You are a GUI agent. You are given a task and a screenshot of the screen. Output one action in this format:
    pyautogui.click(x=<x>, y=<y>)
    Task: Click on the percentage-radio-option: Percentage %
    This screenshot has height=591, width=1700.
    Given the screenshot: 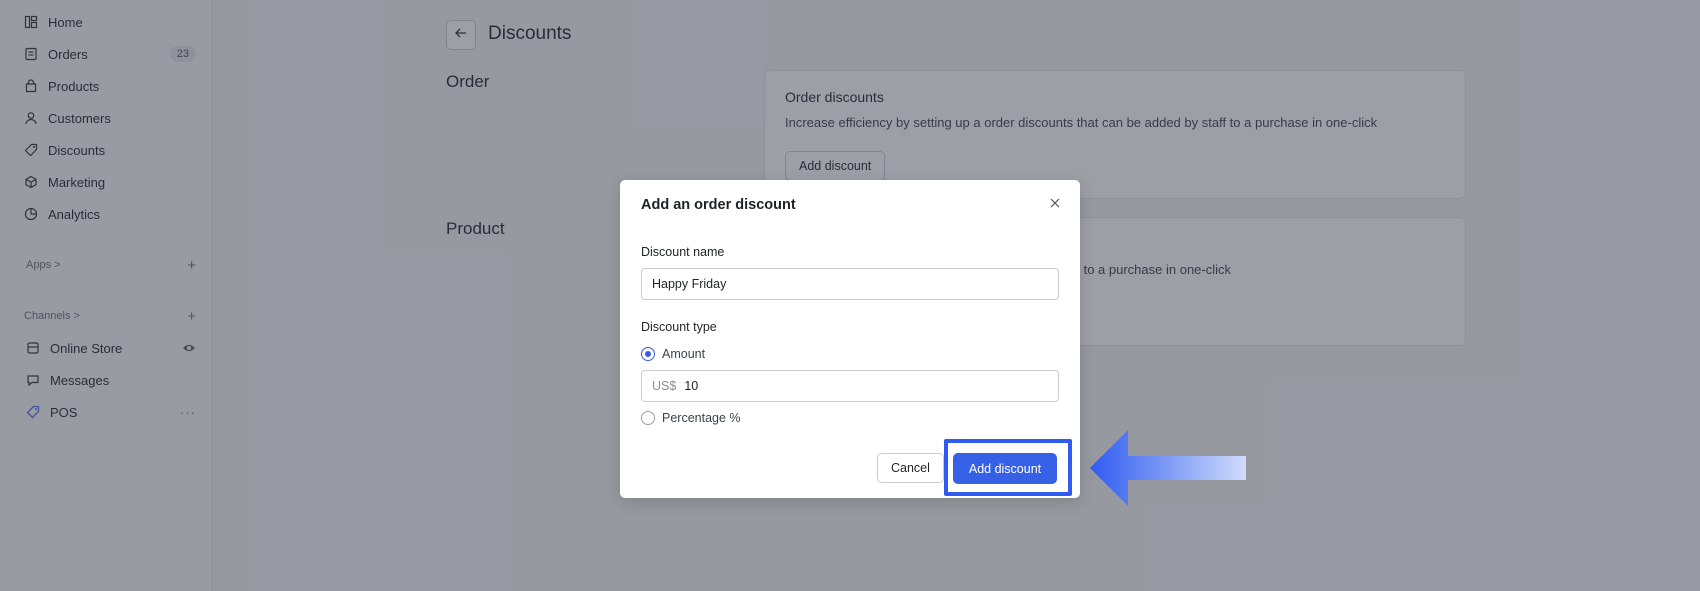 What is the action you would take?
    pyautogui.click(x=691, y=418)
    